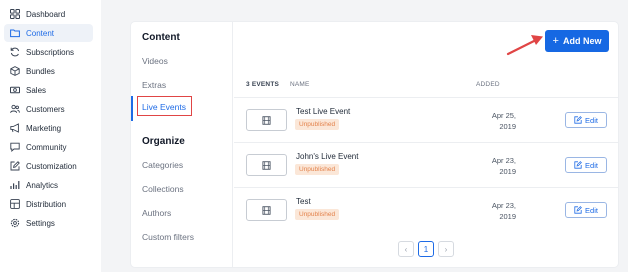  What do you see at coordinates (15, 14) in the screenshot?
I see `dashboard-icon` at bounding box center [15, 14].